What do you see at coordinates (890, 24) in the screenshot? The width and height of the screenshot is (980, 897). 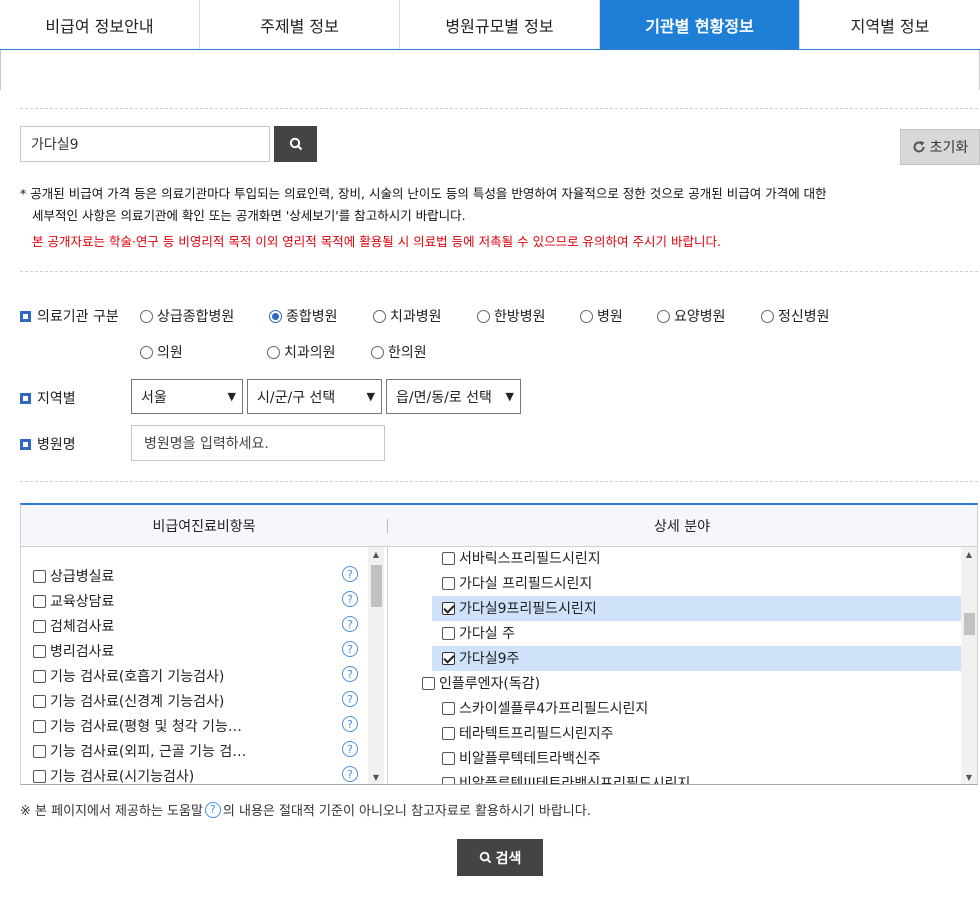 I see `tab-region-info: 지역별 정보` at bounding box center [890, 24].